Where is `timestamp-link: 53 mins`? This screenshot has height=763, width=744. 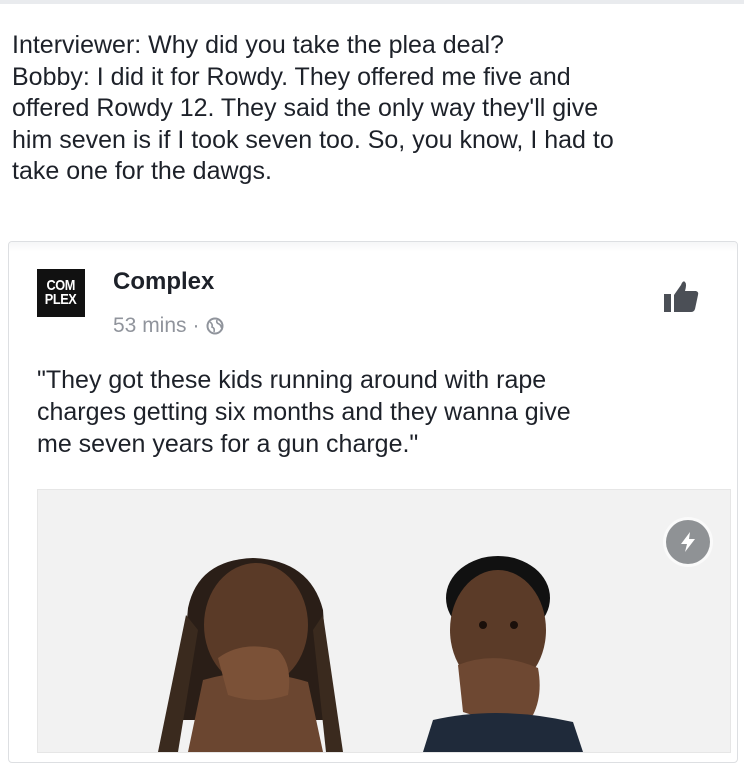
timestamp-link: 53 mins is located at coordinates (150, 326).